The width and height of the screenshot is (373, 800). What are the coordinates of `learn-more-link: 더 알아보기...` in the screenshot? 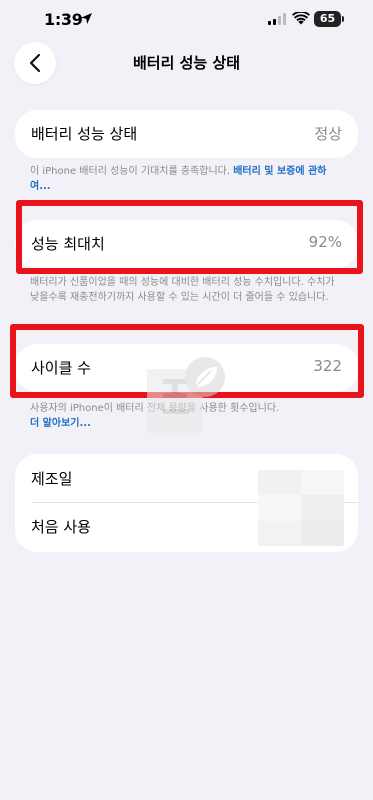 It's located at (60, 423).